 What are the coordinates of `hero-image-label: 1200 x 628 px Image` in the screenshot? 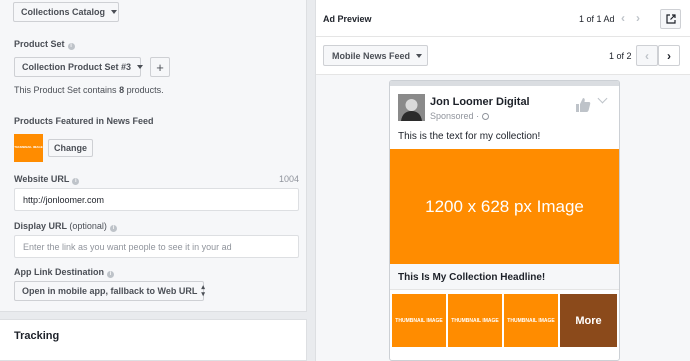 It's located at (504, 206).